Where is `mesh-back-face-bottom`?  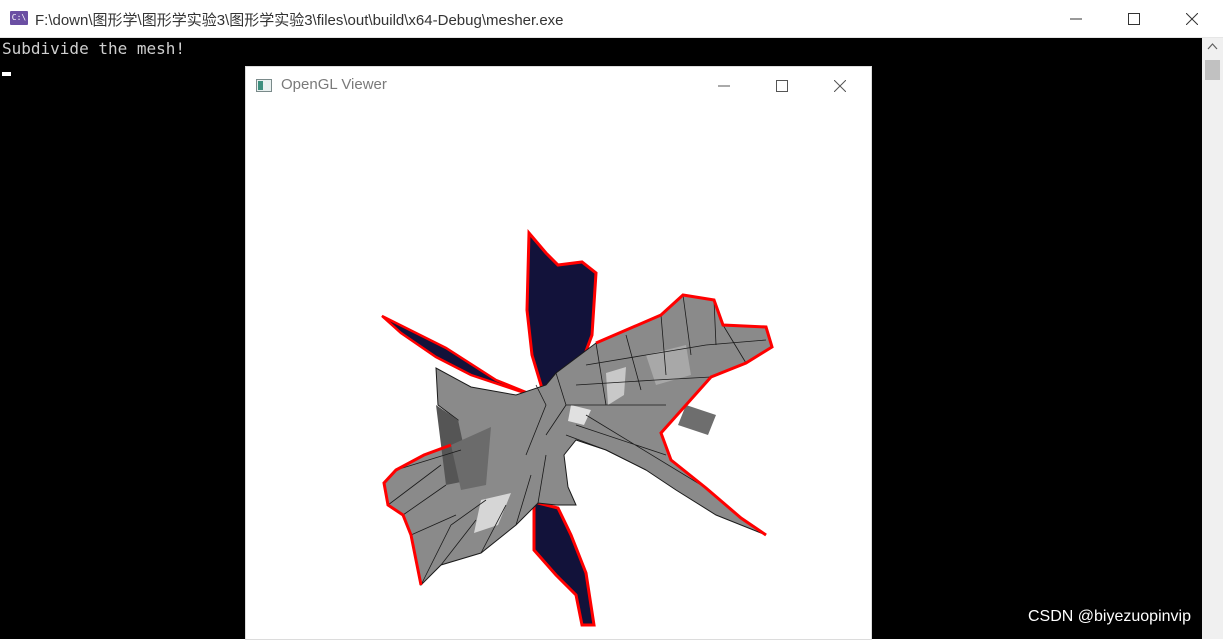 mesh-back-face-bottom is located at coordinates (564, 563).